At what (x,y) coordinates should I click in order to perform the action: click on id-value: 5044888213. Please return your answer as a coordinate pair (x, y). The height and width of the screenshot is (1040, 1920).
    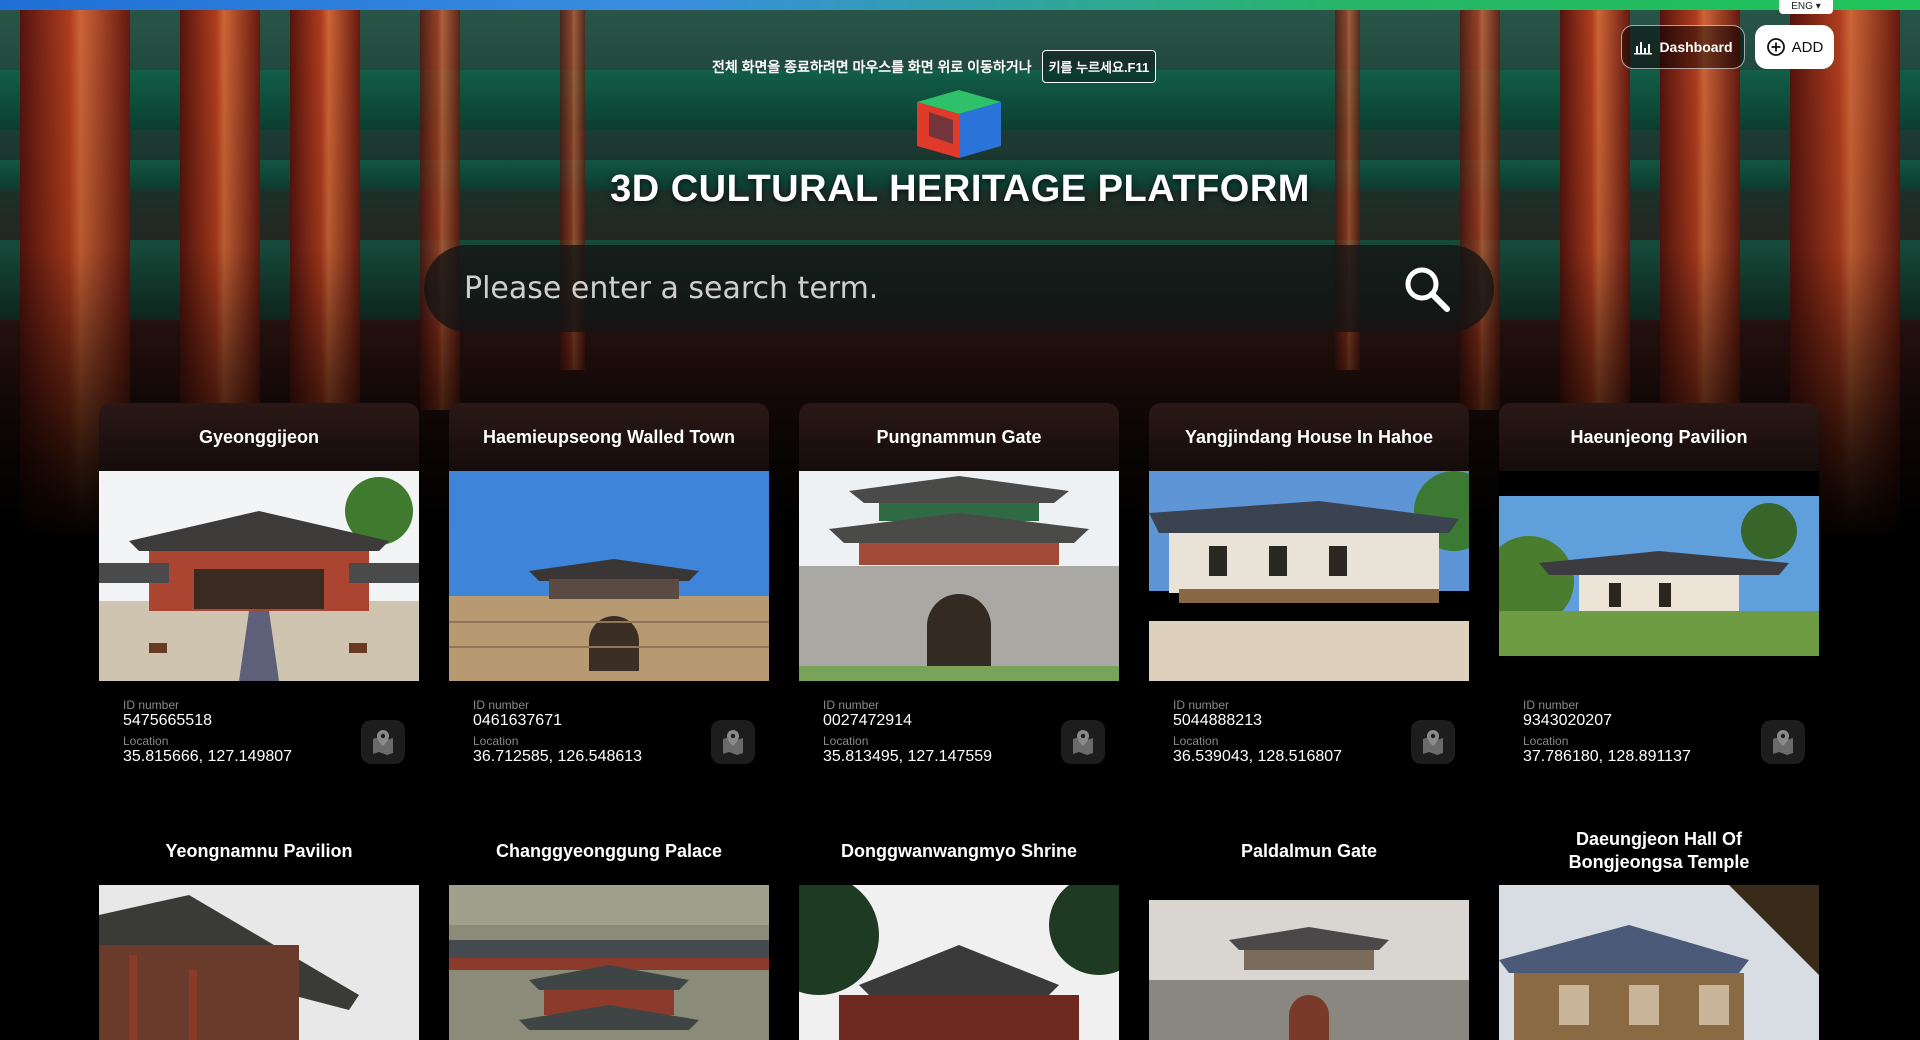
    Looking at the image, I should click on (1217, 720).